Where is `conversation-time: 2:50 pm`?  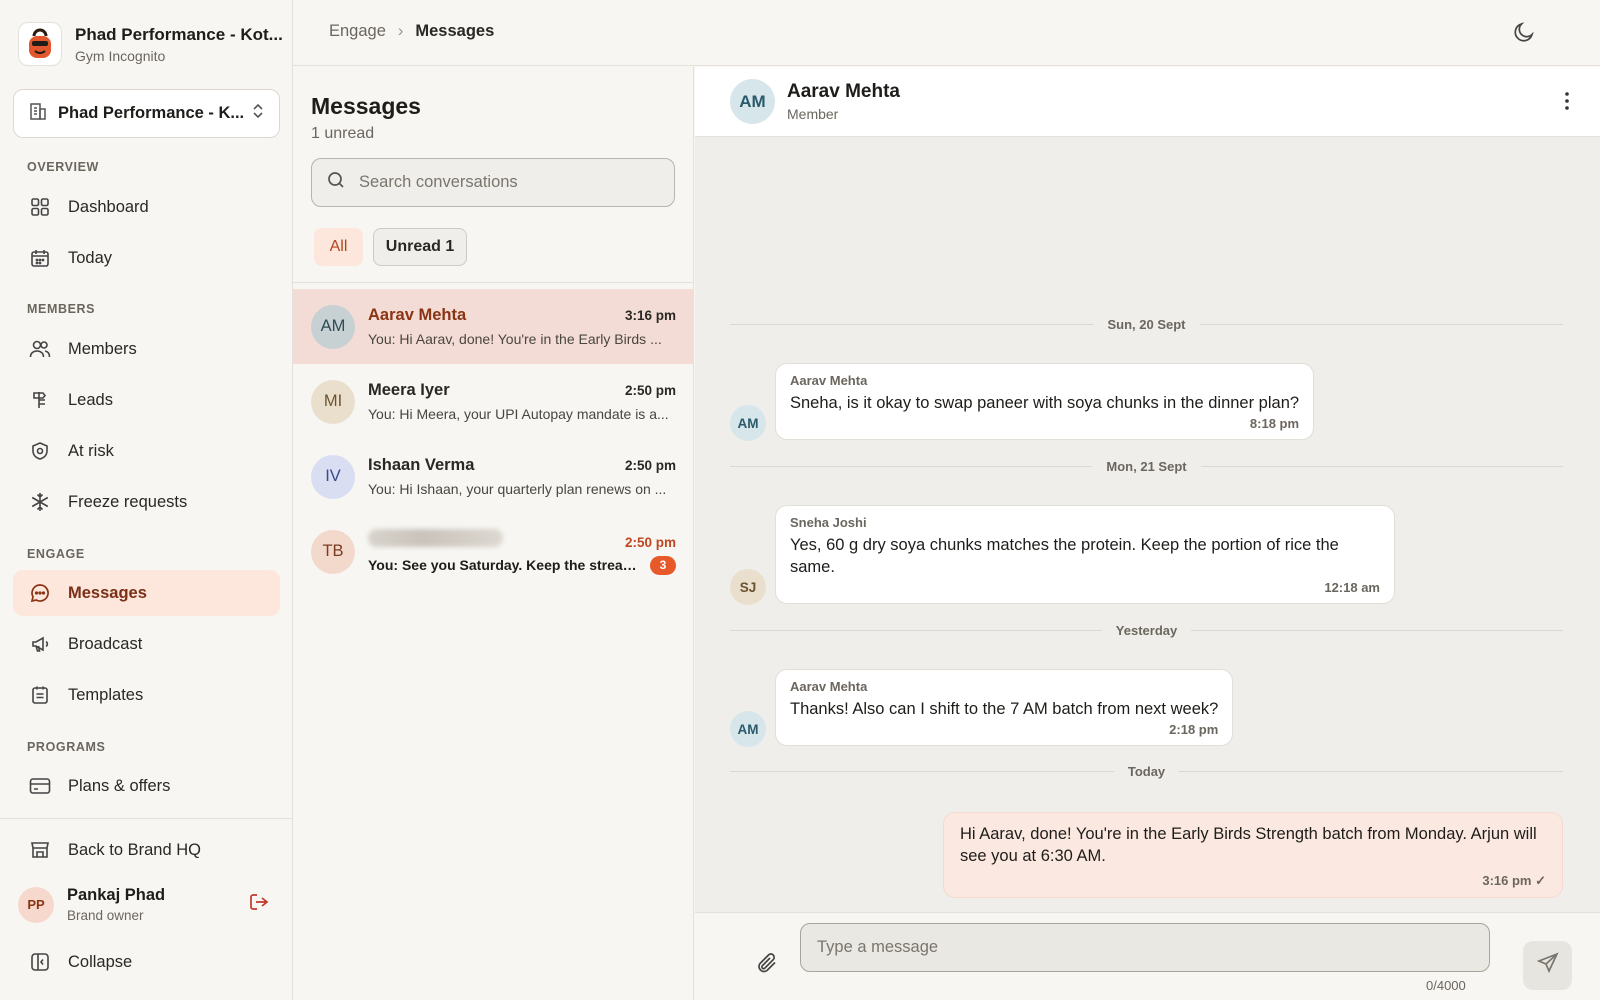
conversation-time: 2:50 pm is located at coordinates (650, 542).